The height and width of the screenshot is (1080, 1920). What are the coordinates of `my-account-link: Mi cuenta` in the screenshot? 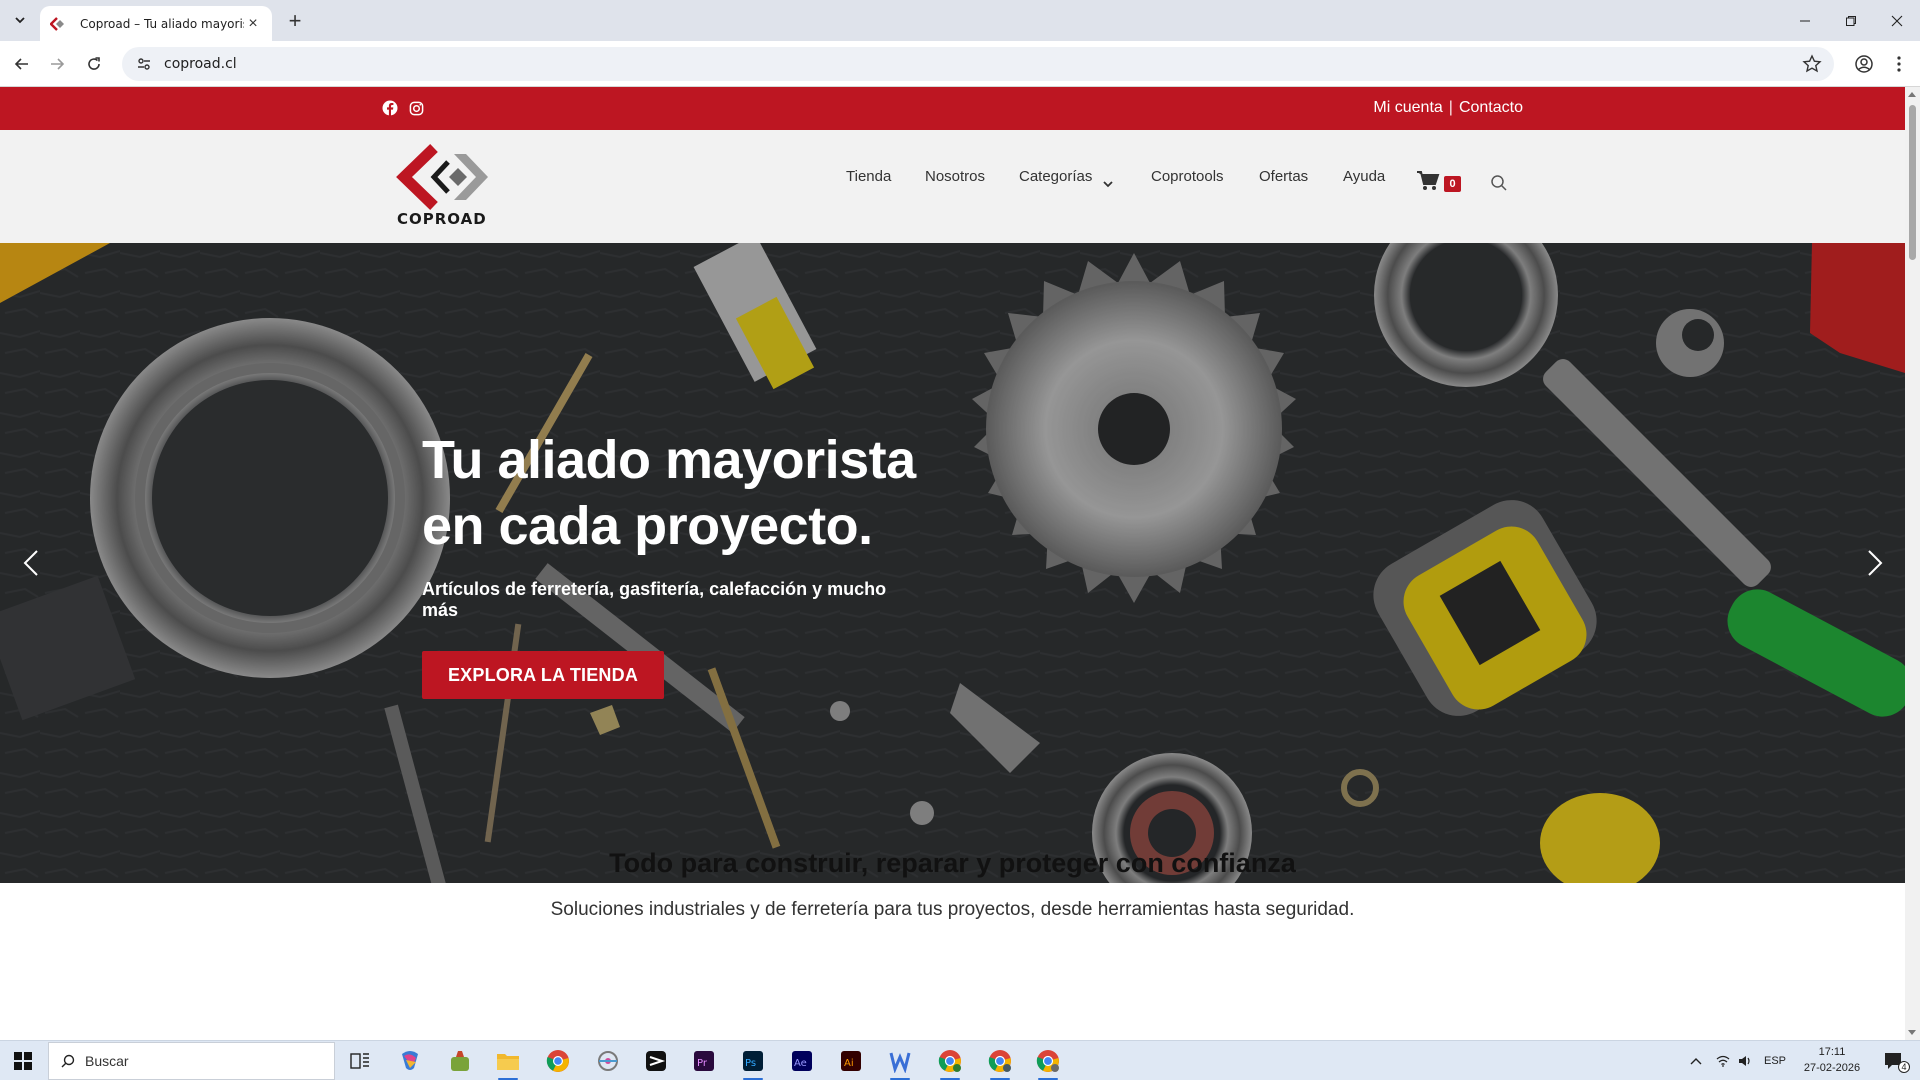 It's located at (1407, 108).